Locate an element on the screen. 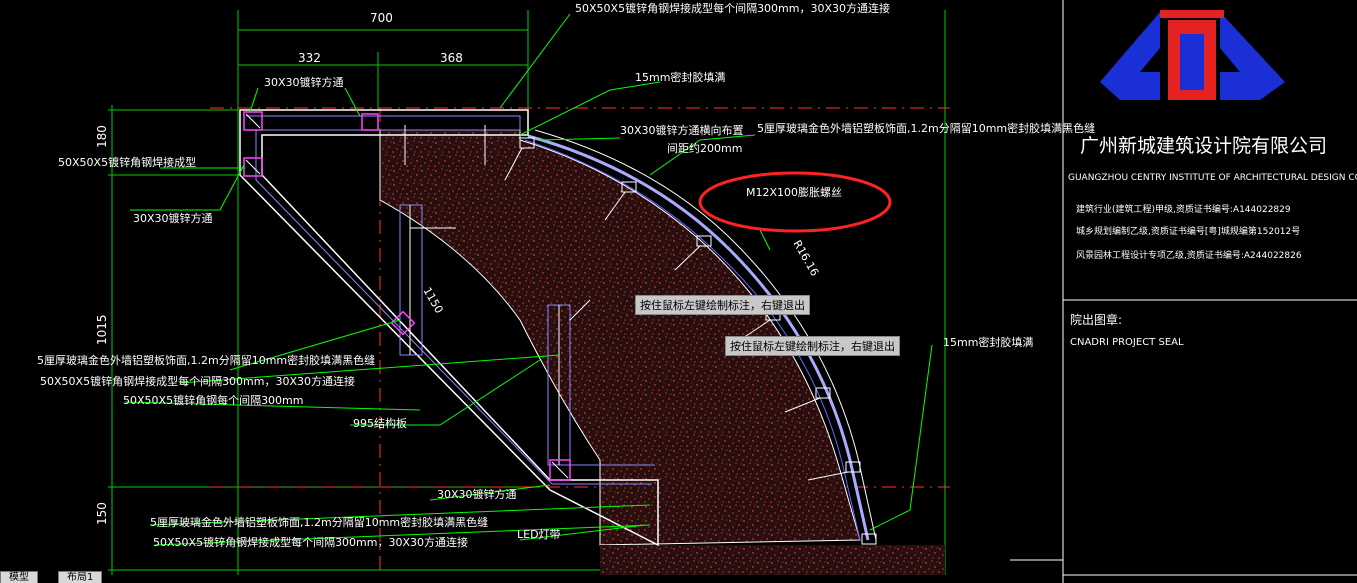 This screenshot has height=583, width=1357. tab-layout1: 布局1 is located at coordinates (80, 577).